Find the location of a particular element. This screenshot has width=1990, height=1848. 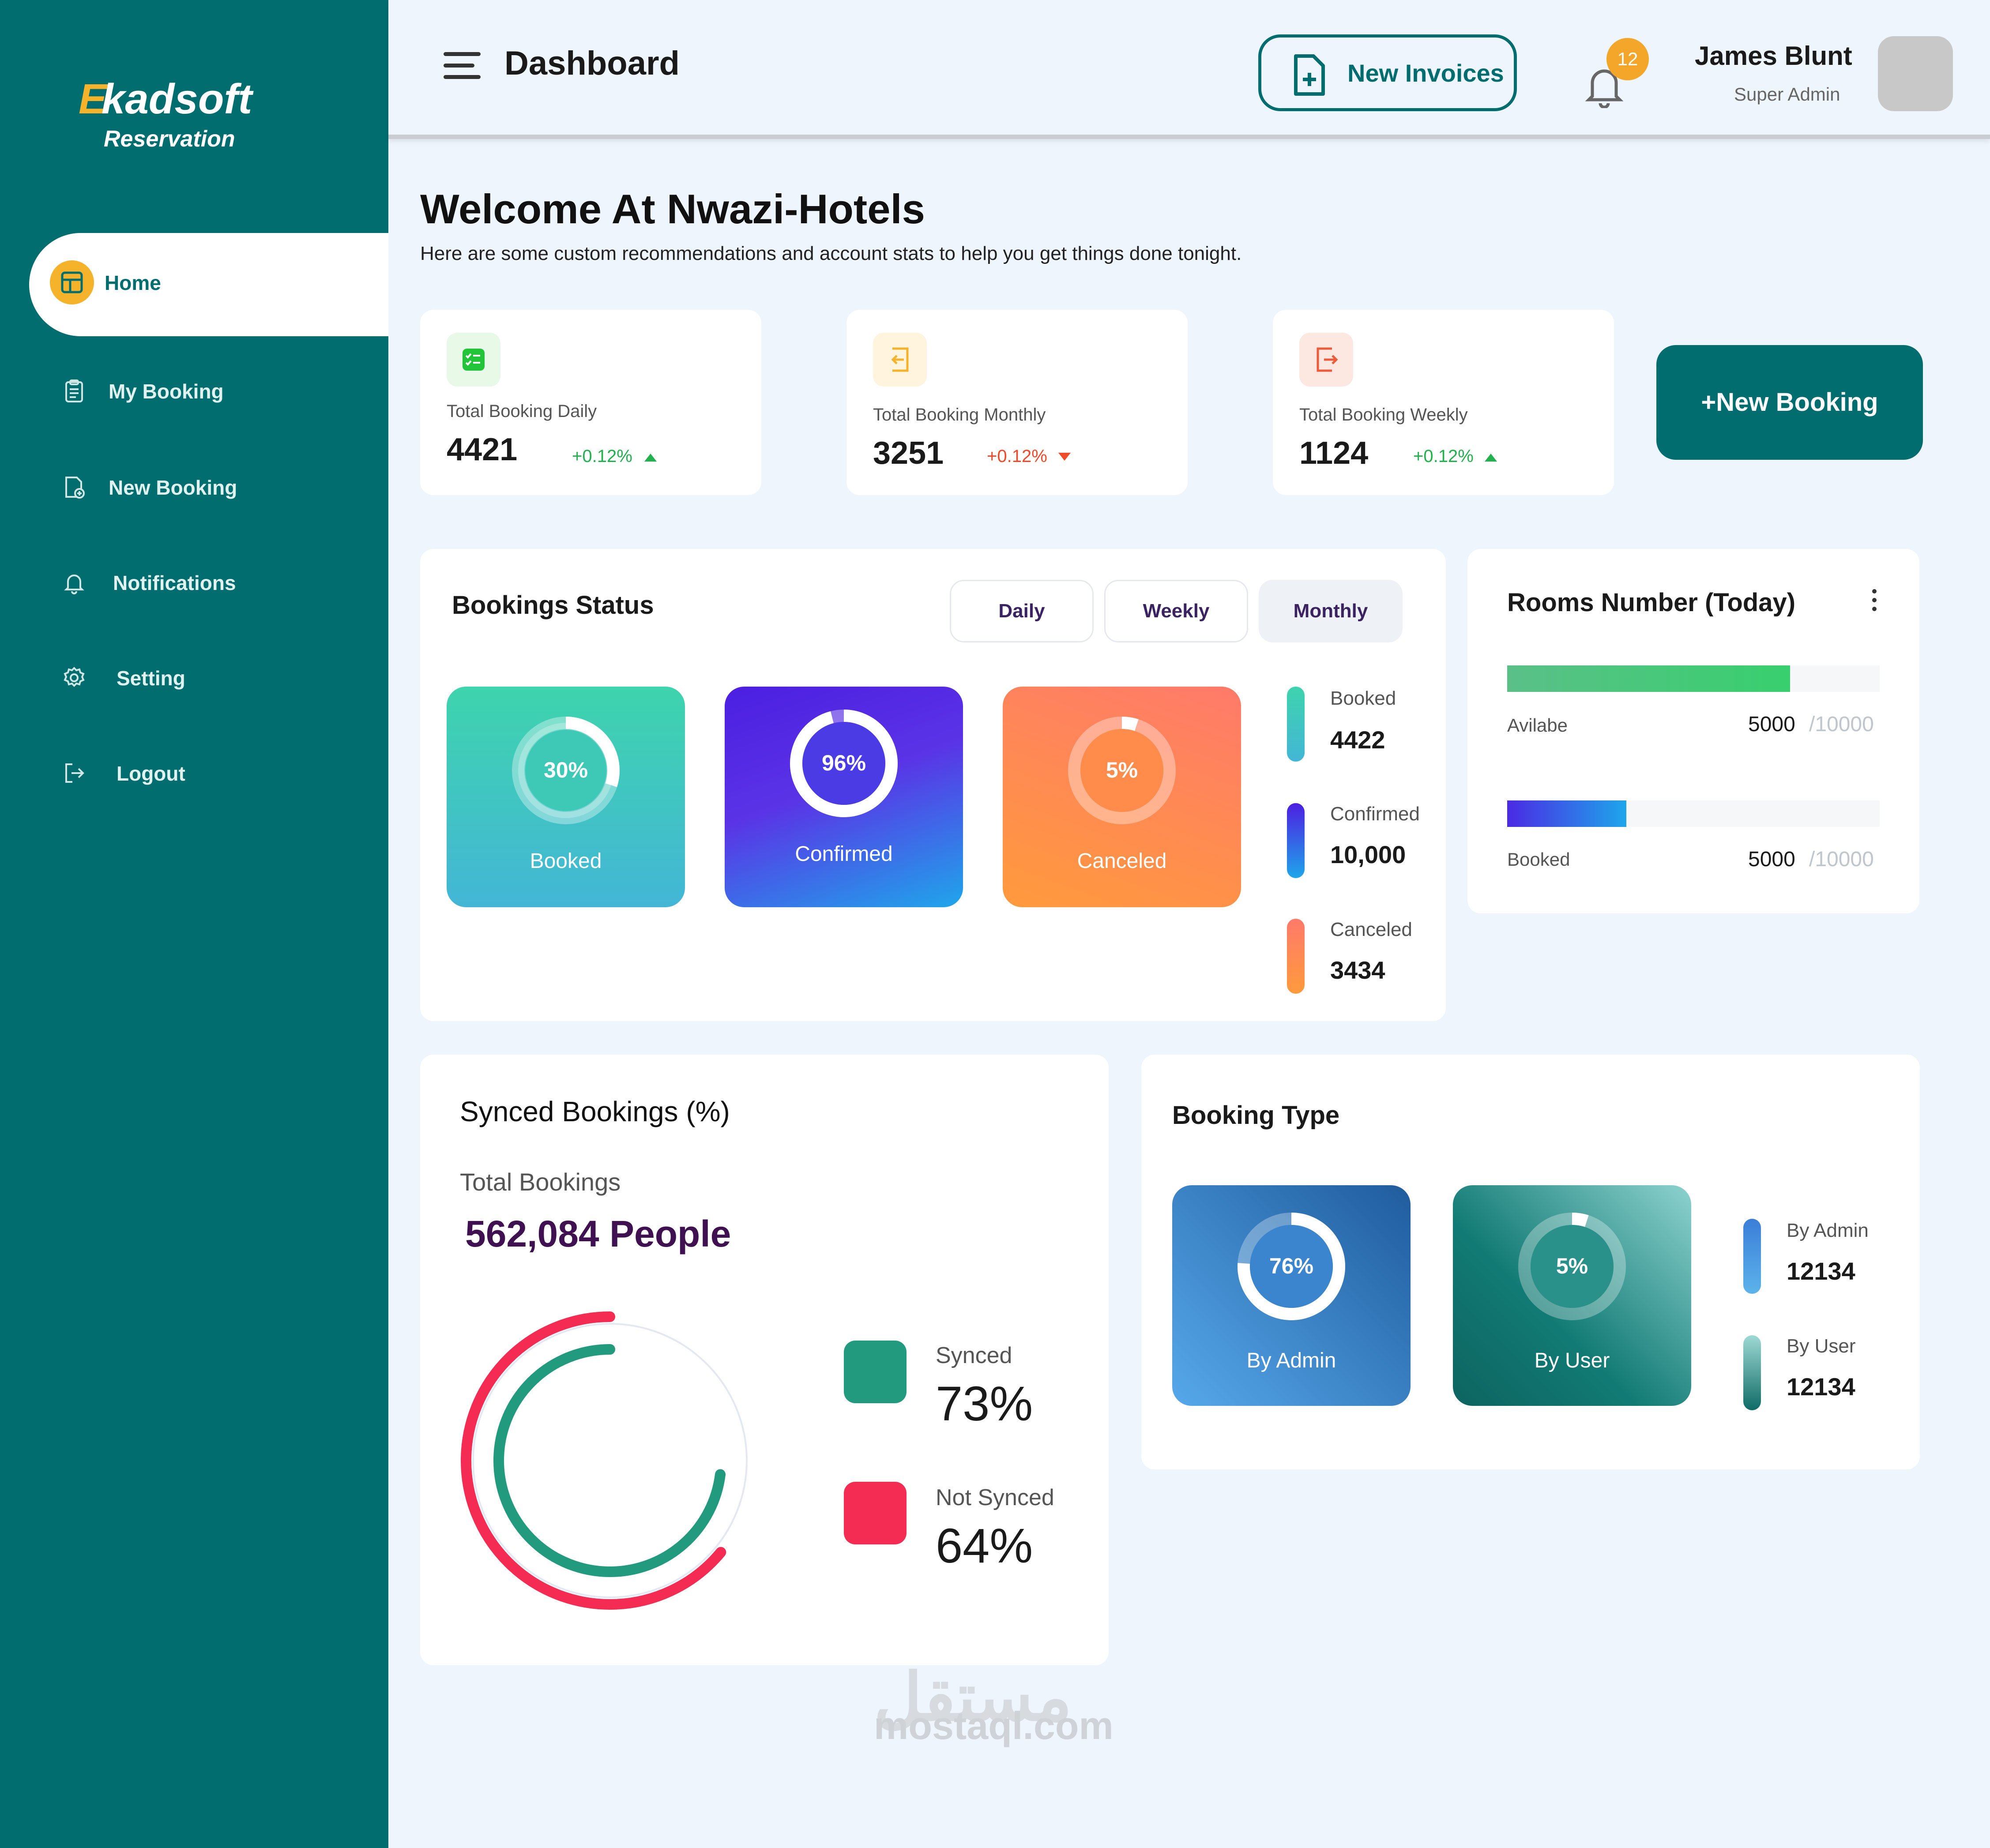

synced-radial-chart is located at coordinates (610, 1460).